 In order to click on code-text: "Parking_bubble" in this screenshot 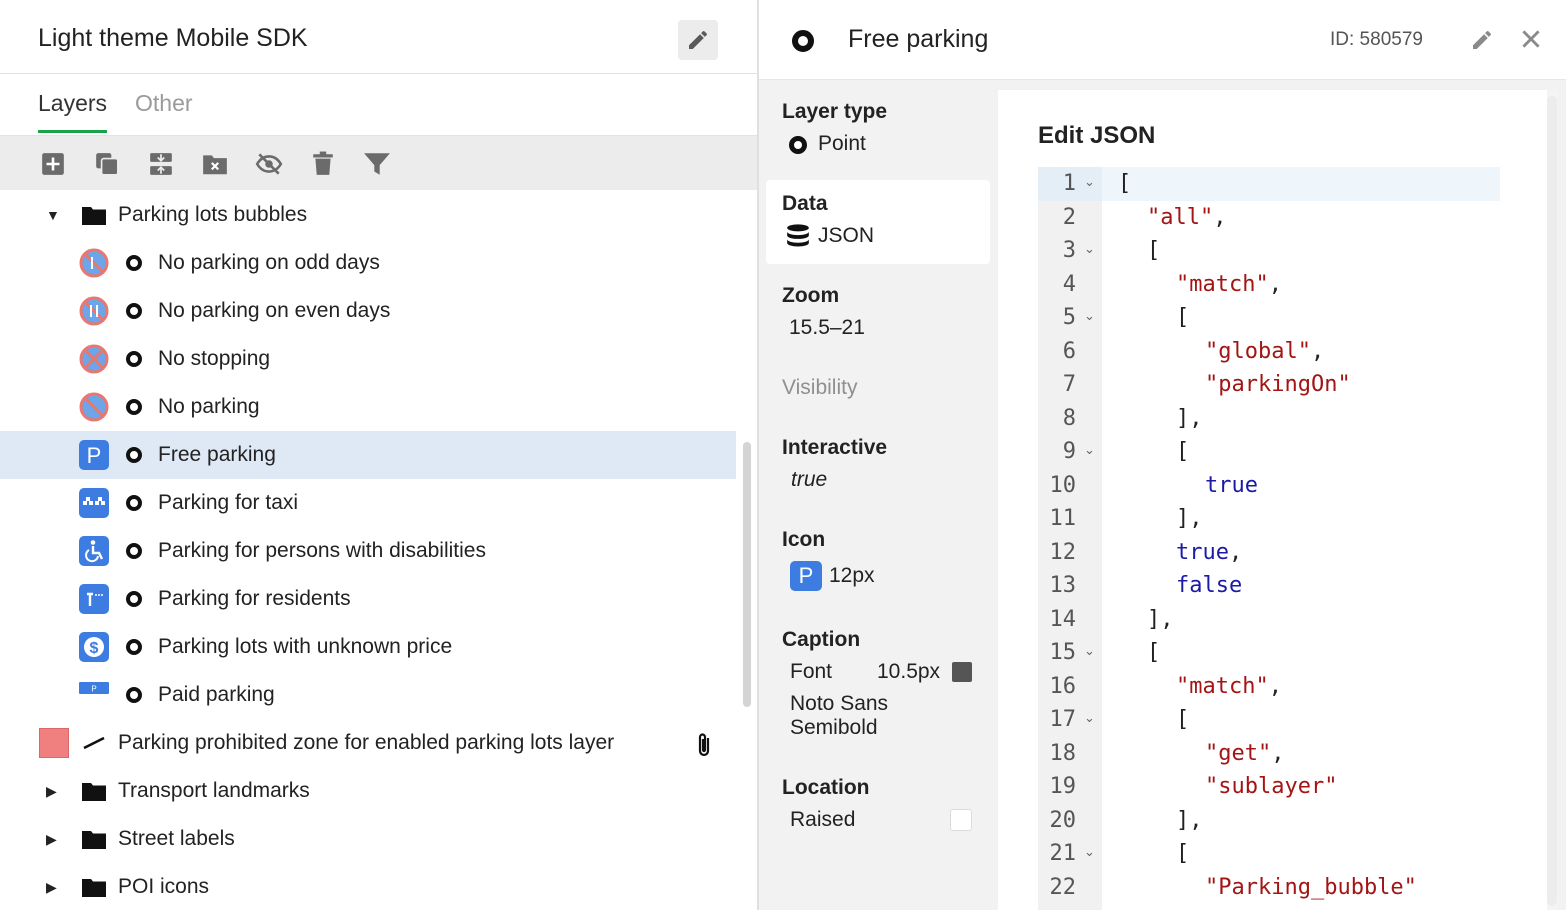, I will do `click(1311, 887)`.